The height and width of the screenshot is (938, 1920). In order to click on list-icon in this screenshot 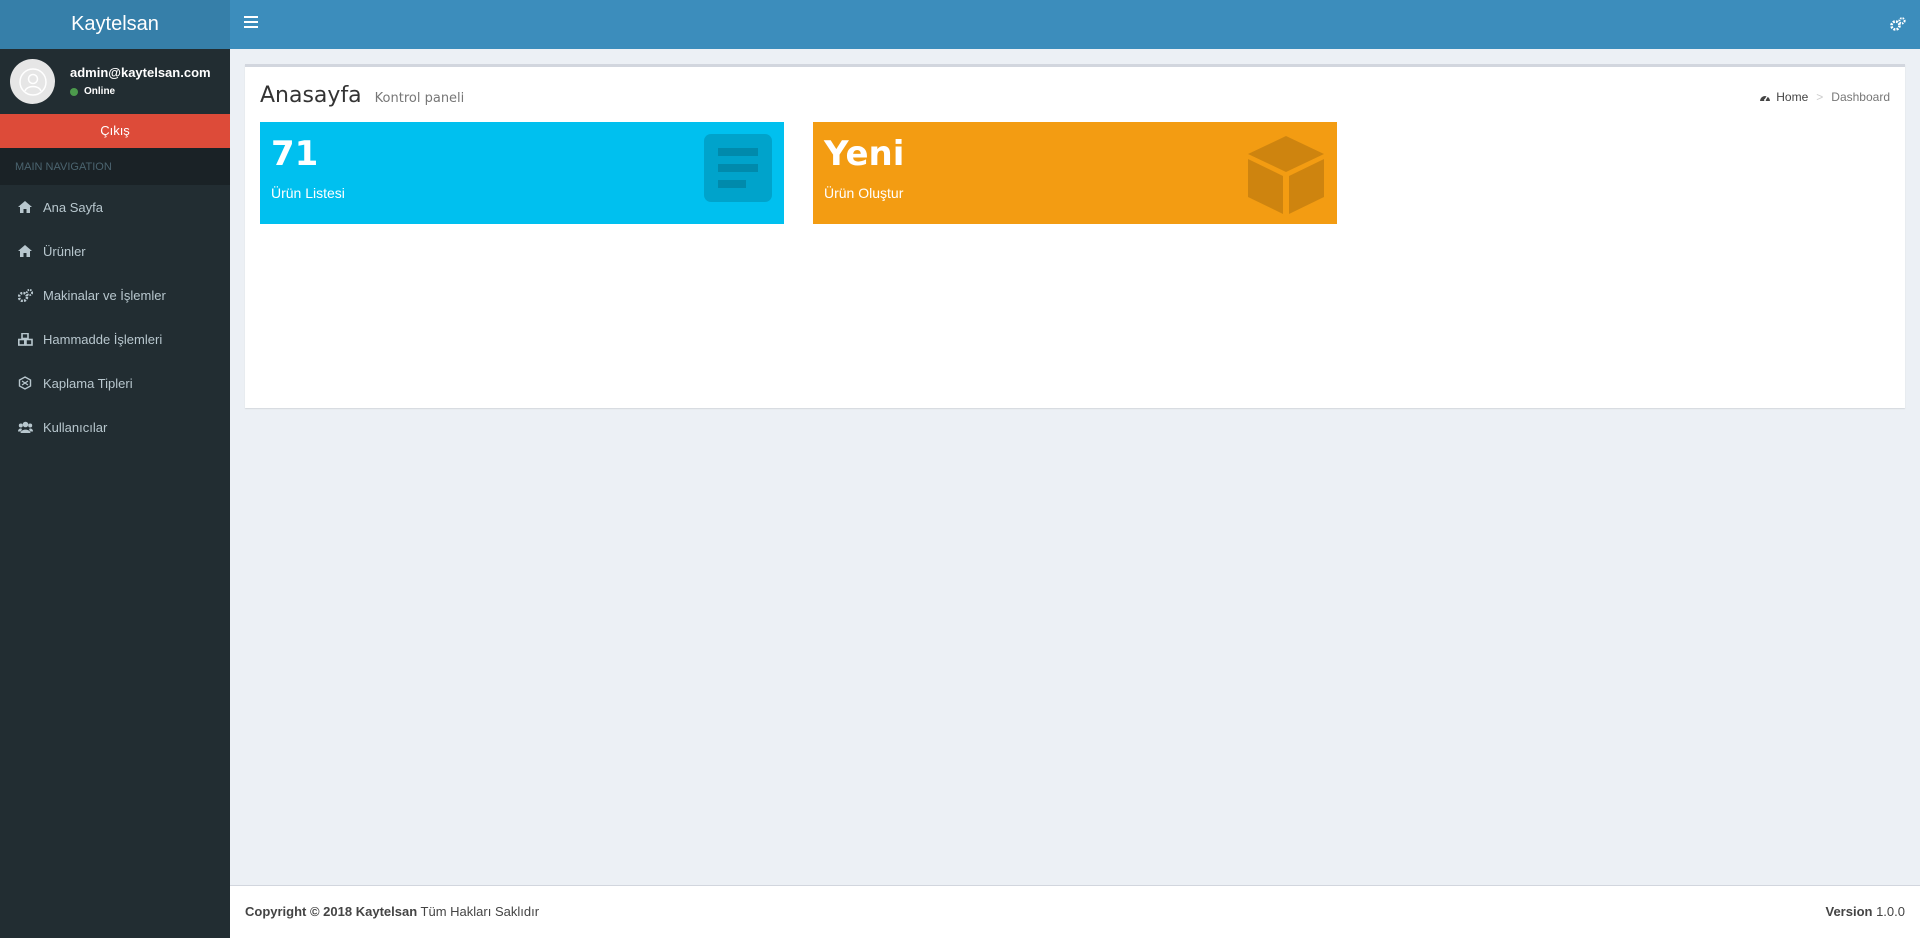, I will do `click(739, 171)`.